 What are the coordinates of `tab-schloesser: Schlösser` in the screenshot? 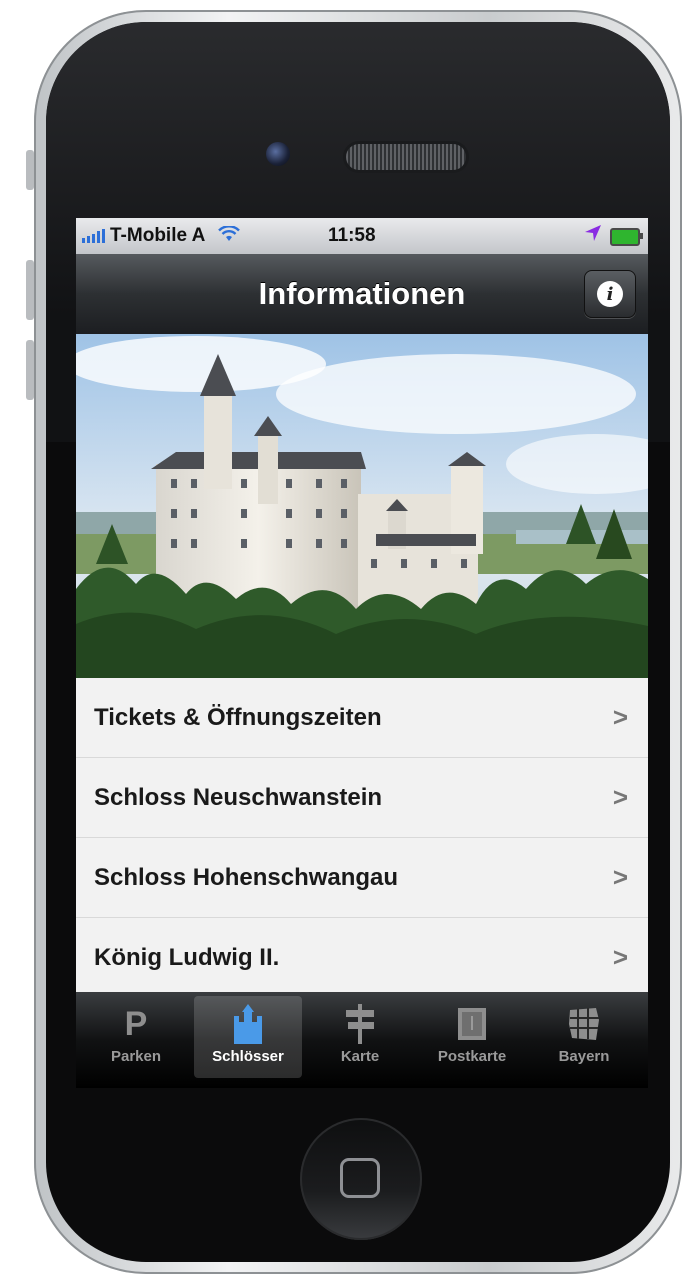 It's located at (248, 1037).